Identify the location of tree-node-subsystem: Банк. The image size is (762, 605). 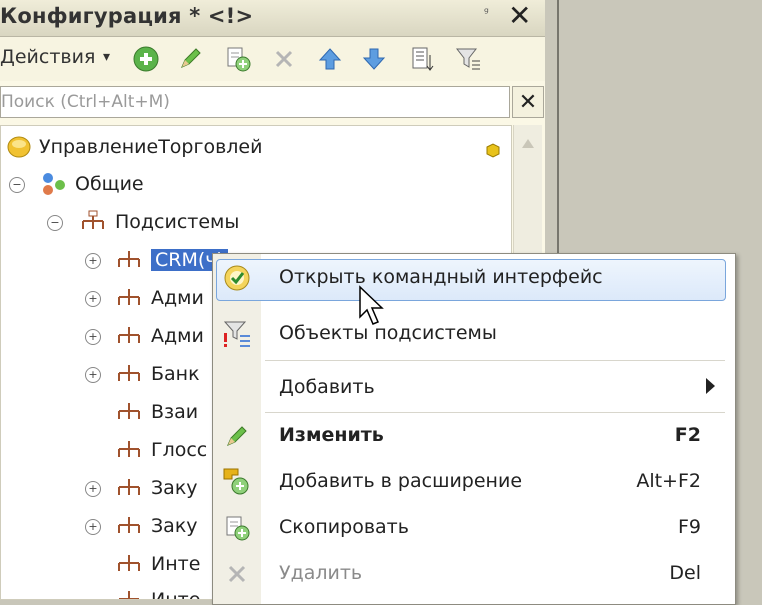
(157, 374).